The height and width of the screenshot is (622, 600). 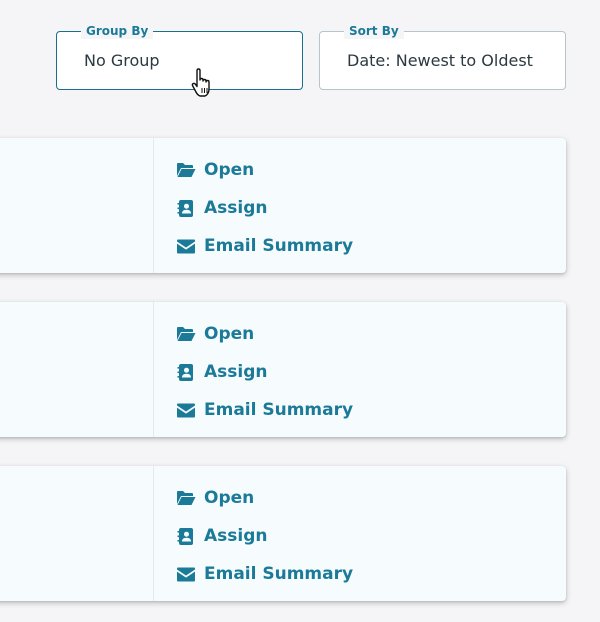 What do you see at coordinates (122, 60) in the screenshot?
I see `group-by-value: No Group` at bounding box center [122, 60].